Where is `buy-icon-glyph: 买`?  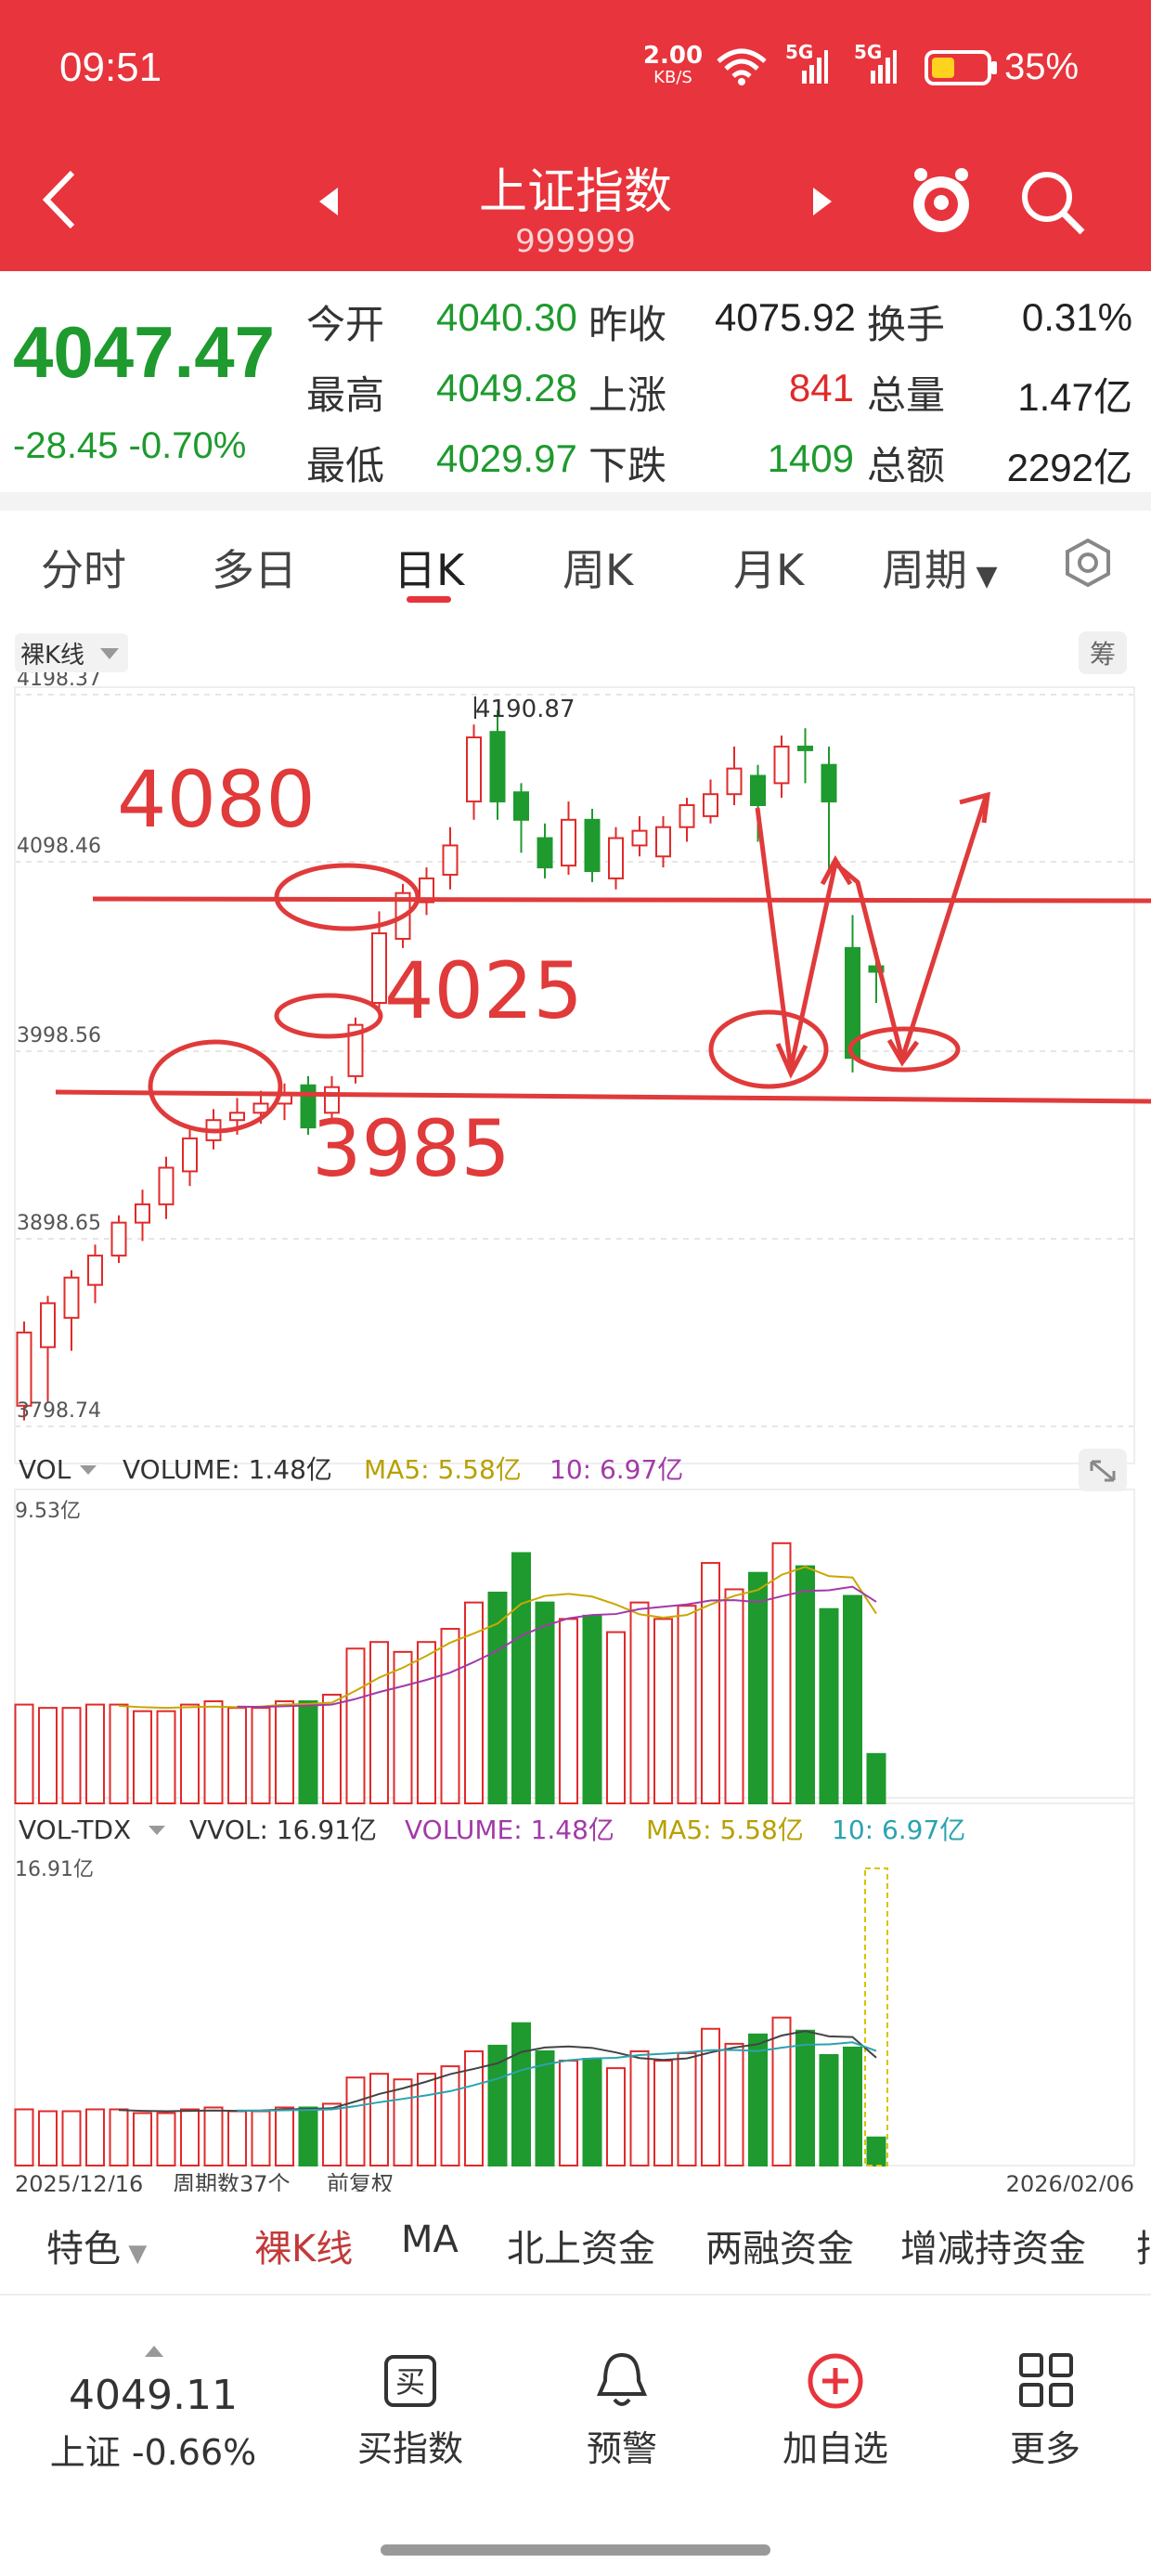
buy-icon-glyph: 买 is located at coordinates (410, 2382).